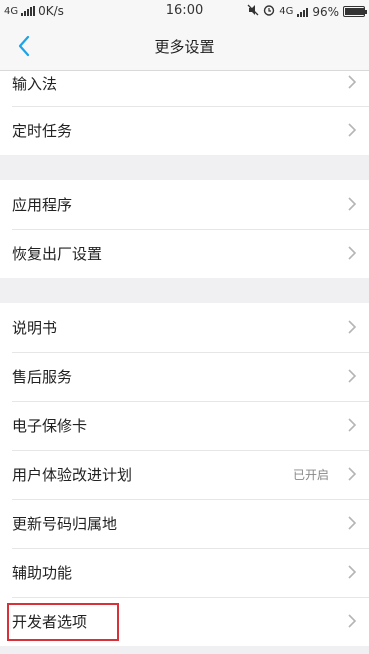 This screenshot has width=369, height=654. What do you see at coordinates (184, 327) in the screenshot?
I see `settings-item-manual: 说明书` at bounding box center [184, 327].